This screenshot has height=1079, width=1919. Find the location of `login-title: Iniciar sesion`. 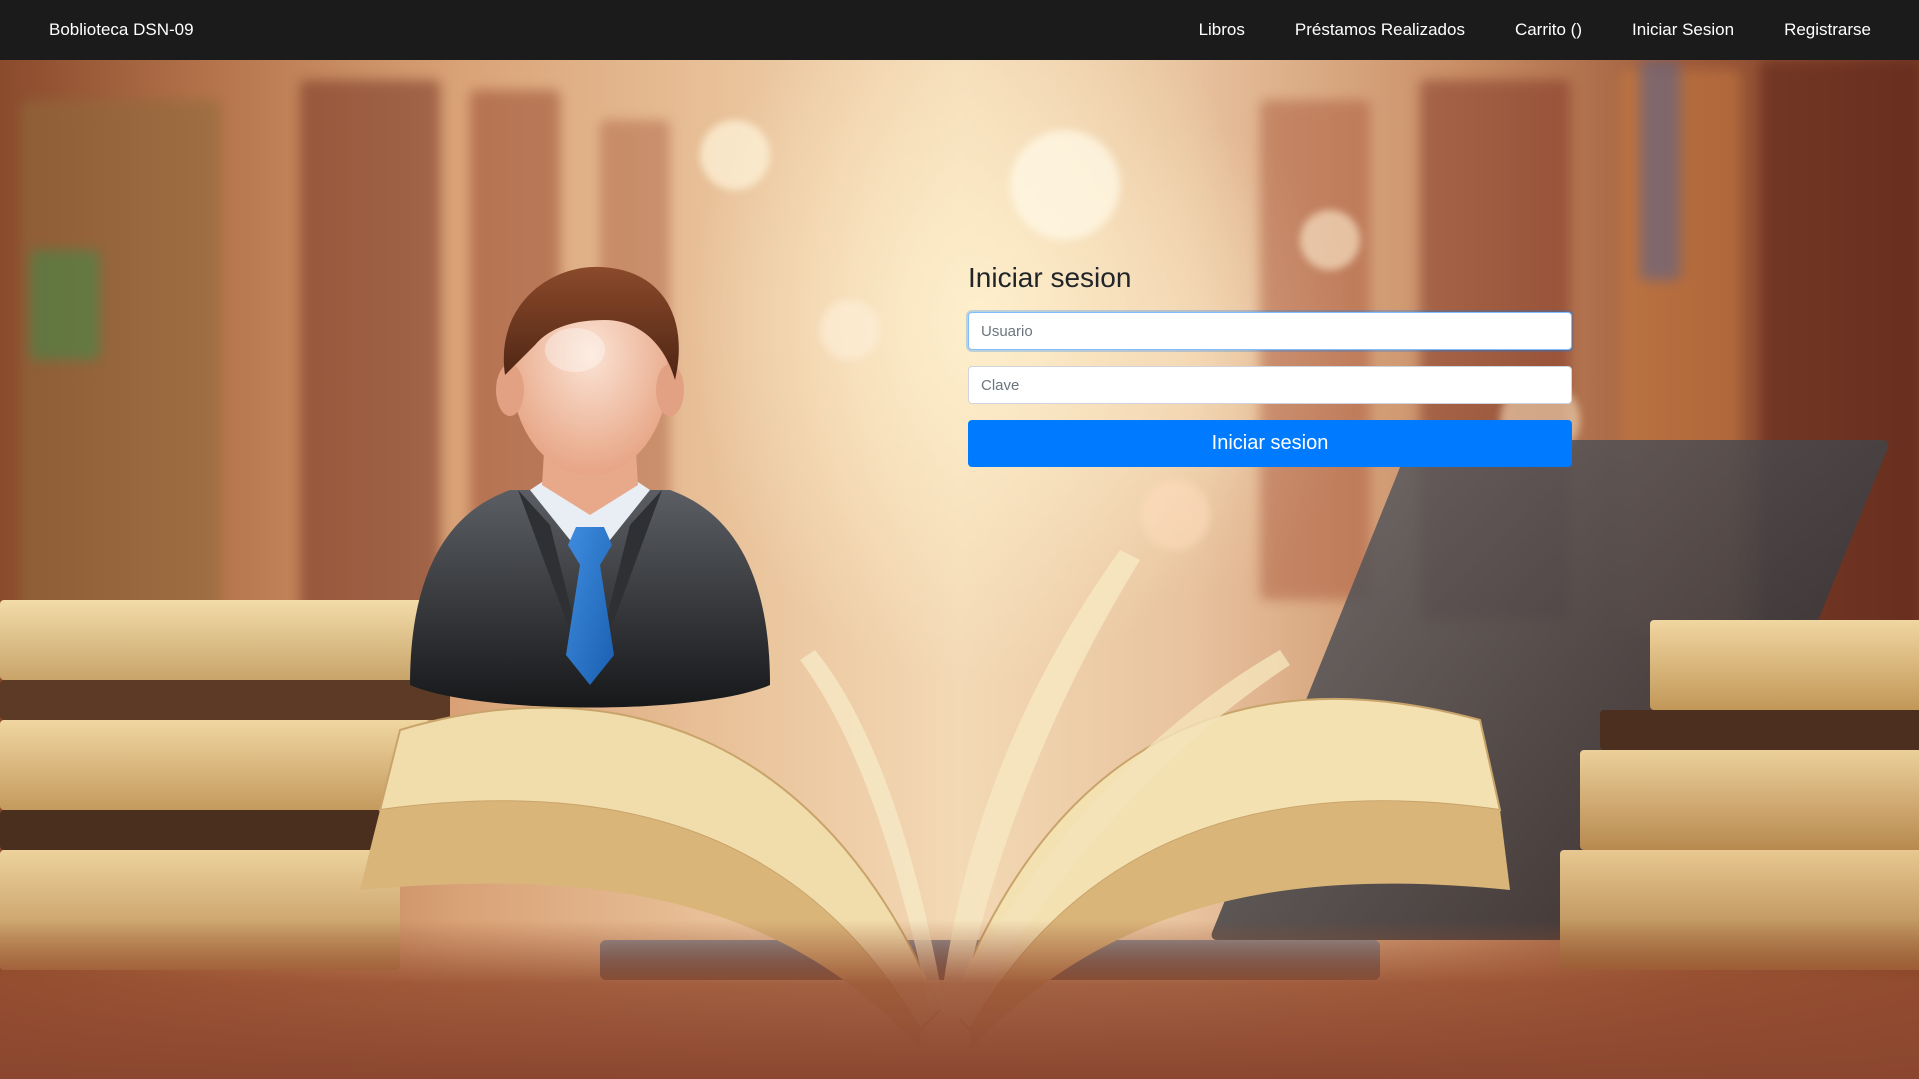

login-title: Iniciar sesion is located at coordinates (1050, 277).